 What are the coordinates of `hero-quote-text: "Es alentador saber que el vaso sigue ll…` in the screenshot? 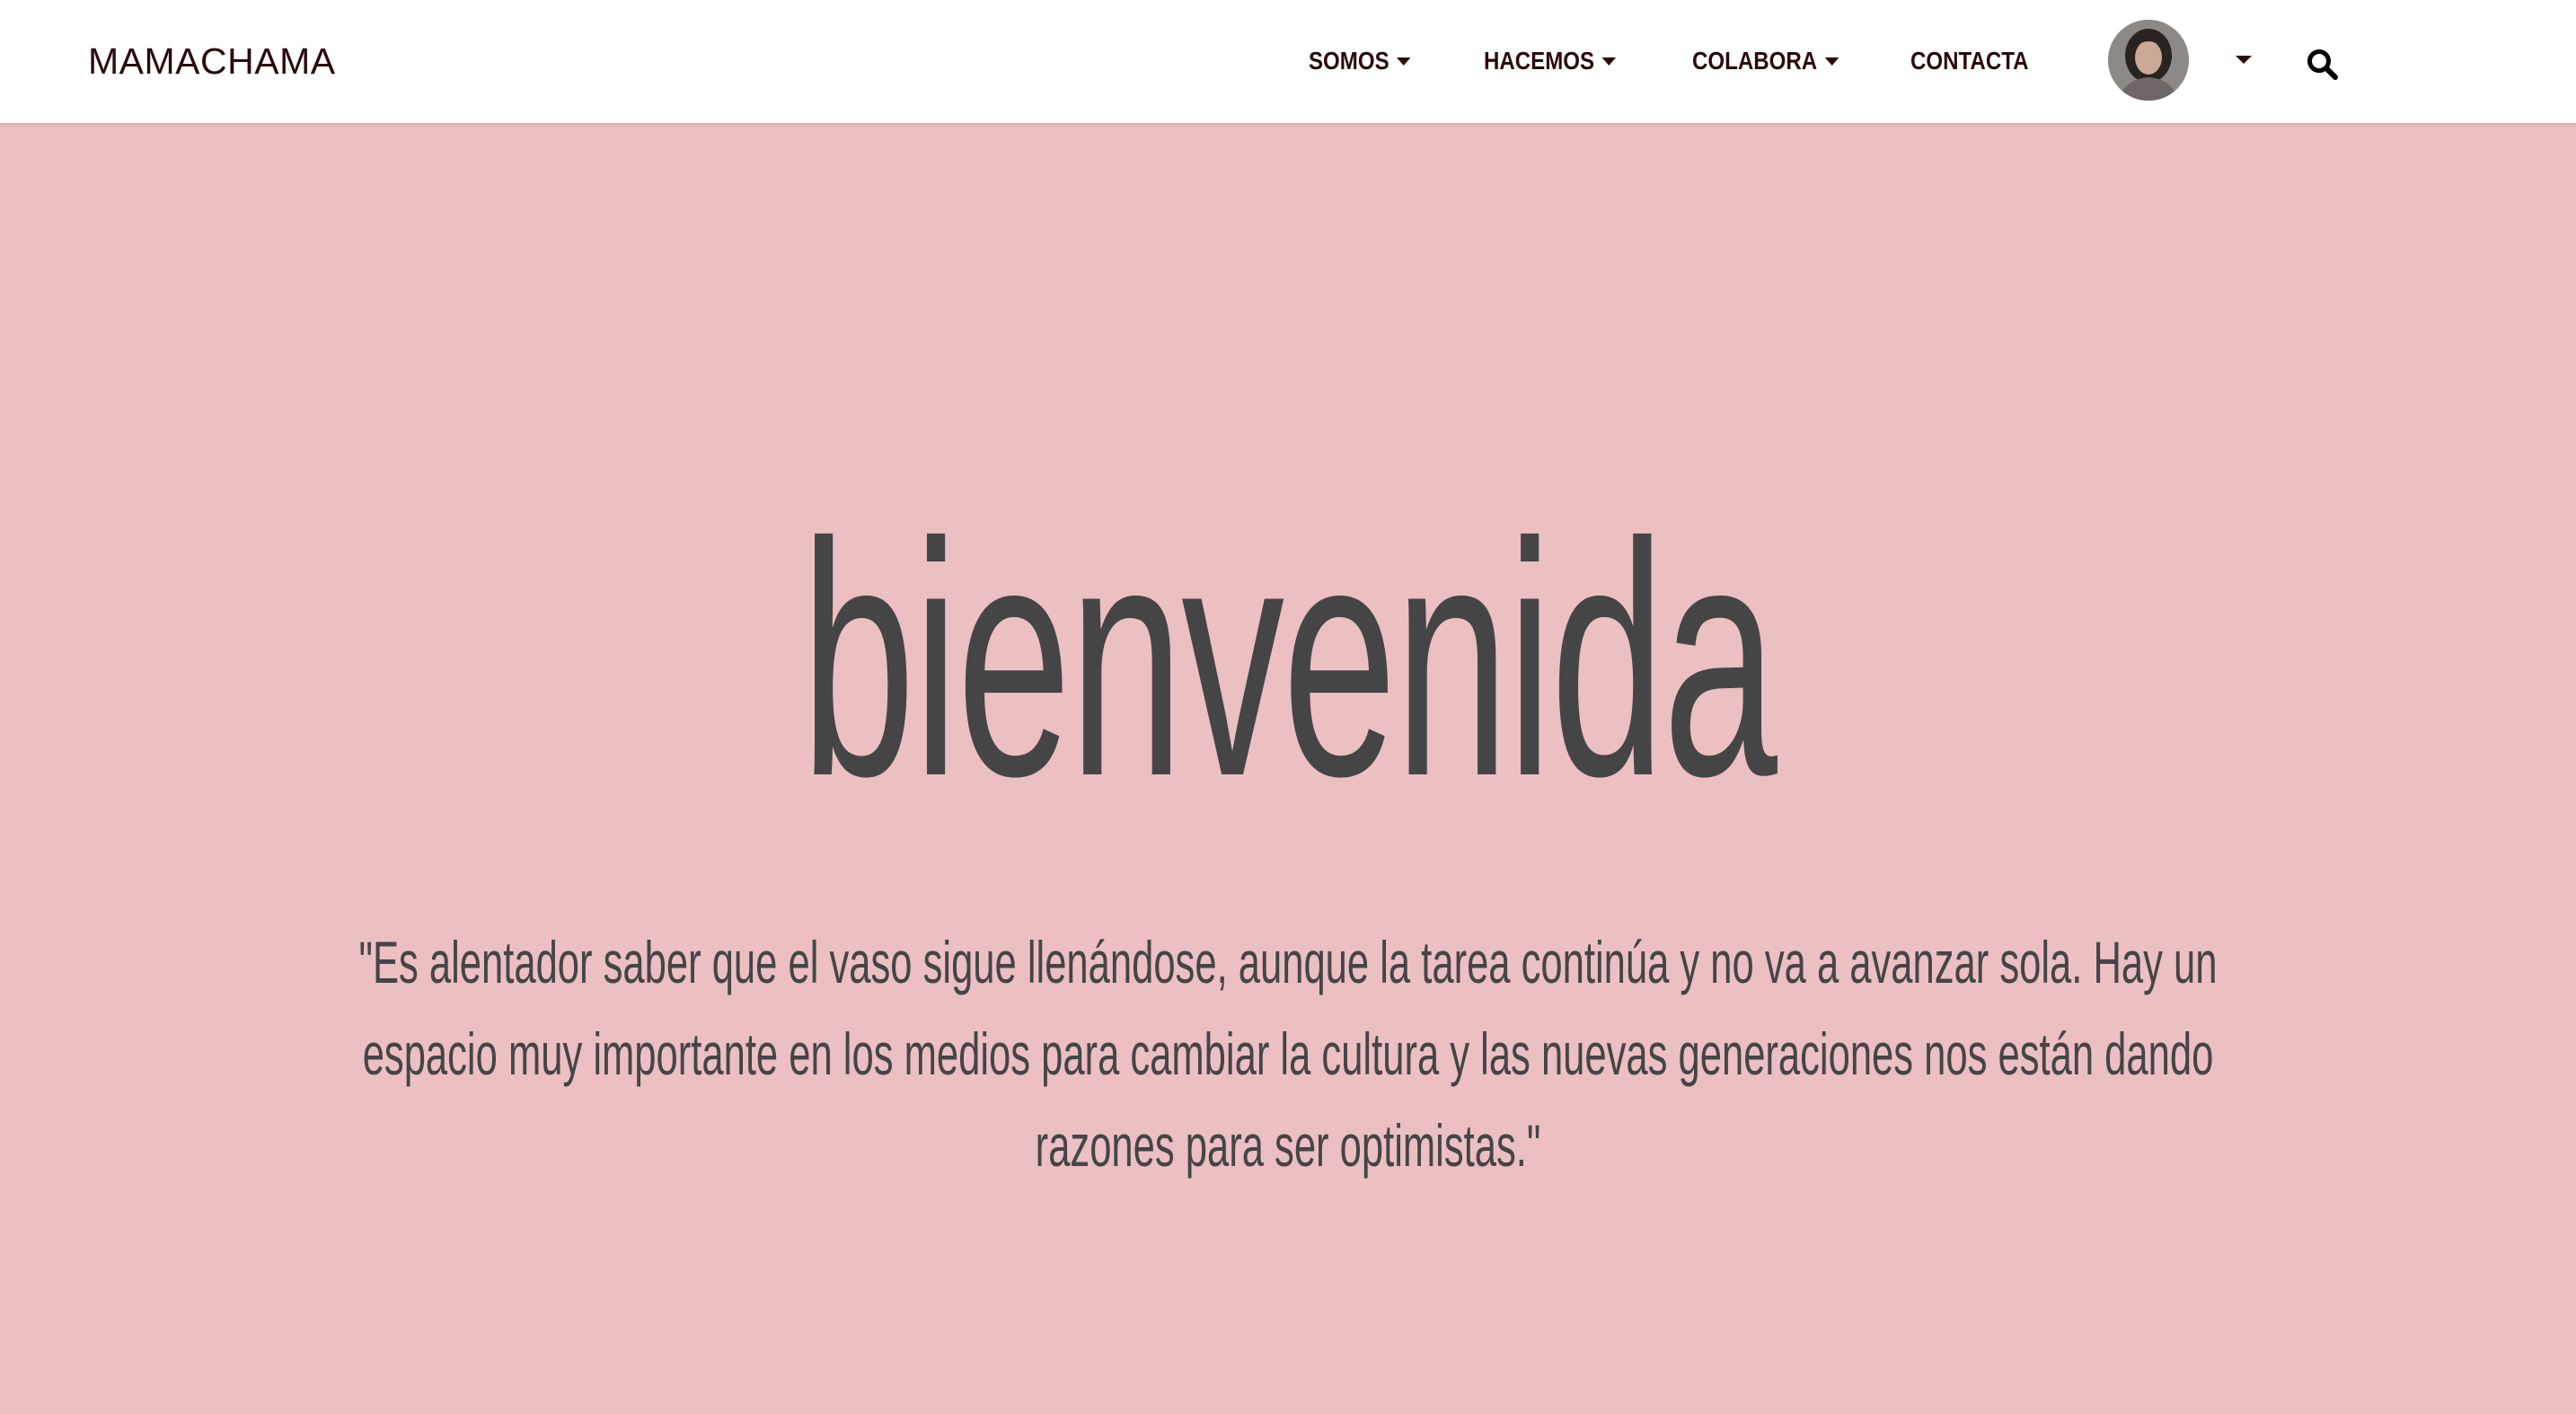 It's located at (1288, 1054).